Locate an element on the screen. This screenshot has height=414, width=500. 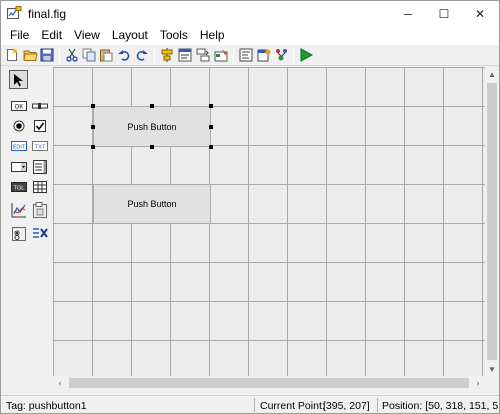
slider-tool is located at coordinates (39, 105).